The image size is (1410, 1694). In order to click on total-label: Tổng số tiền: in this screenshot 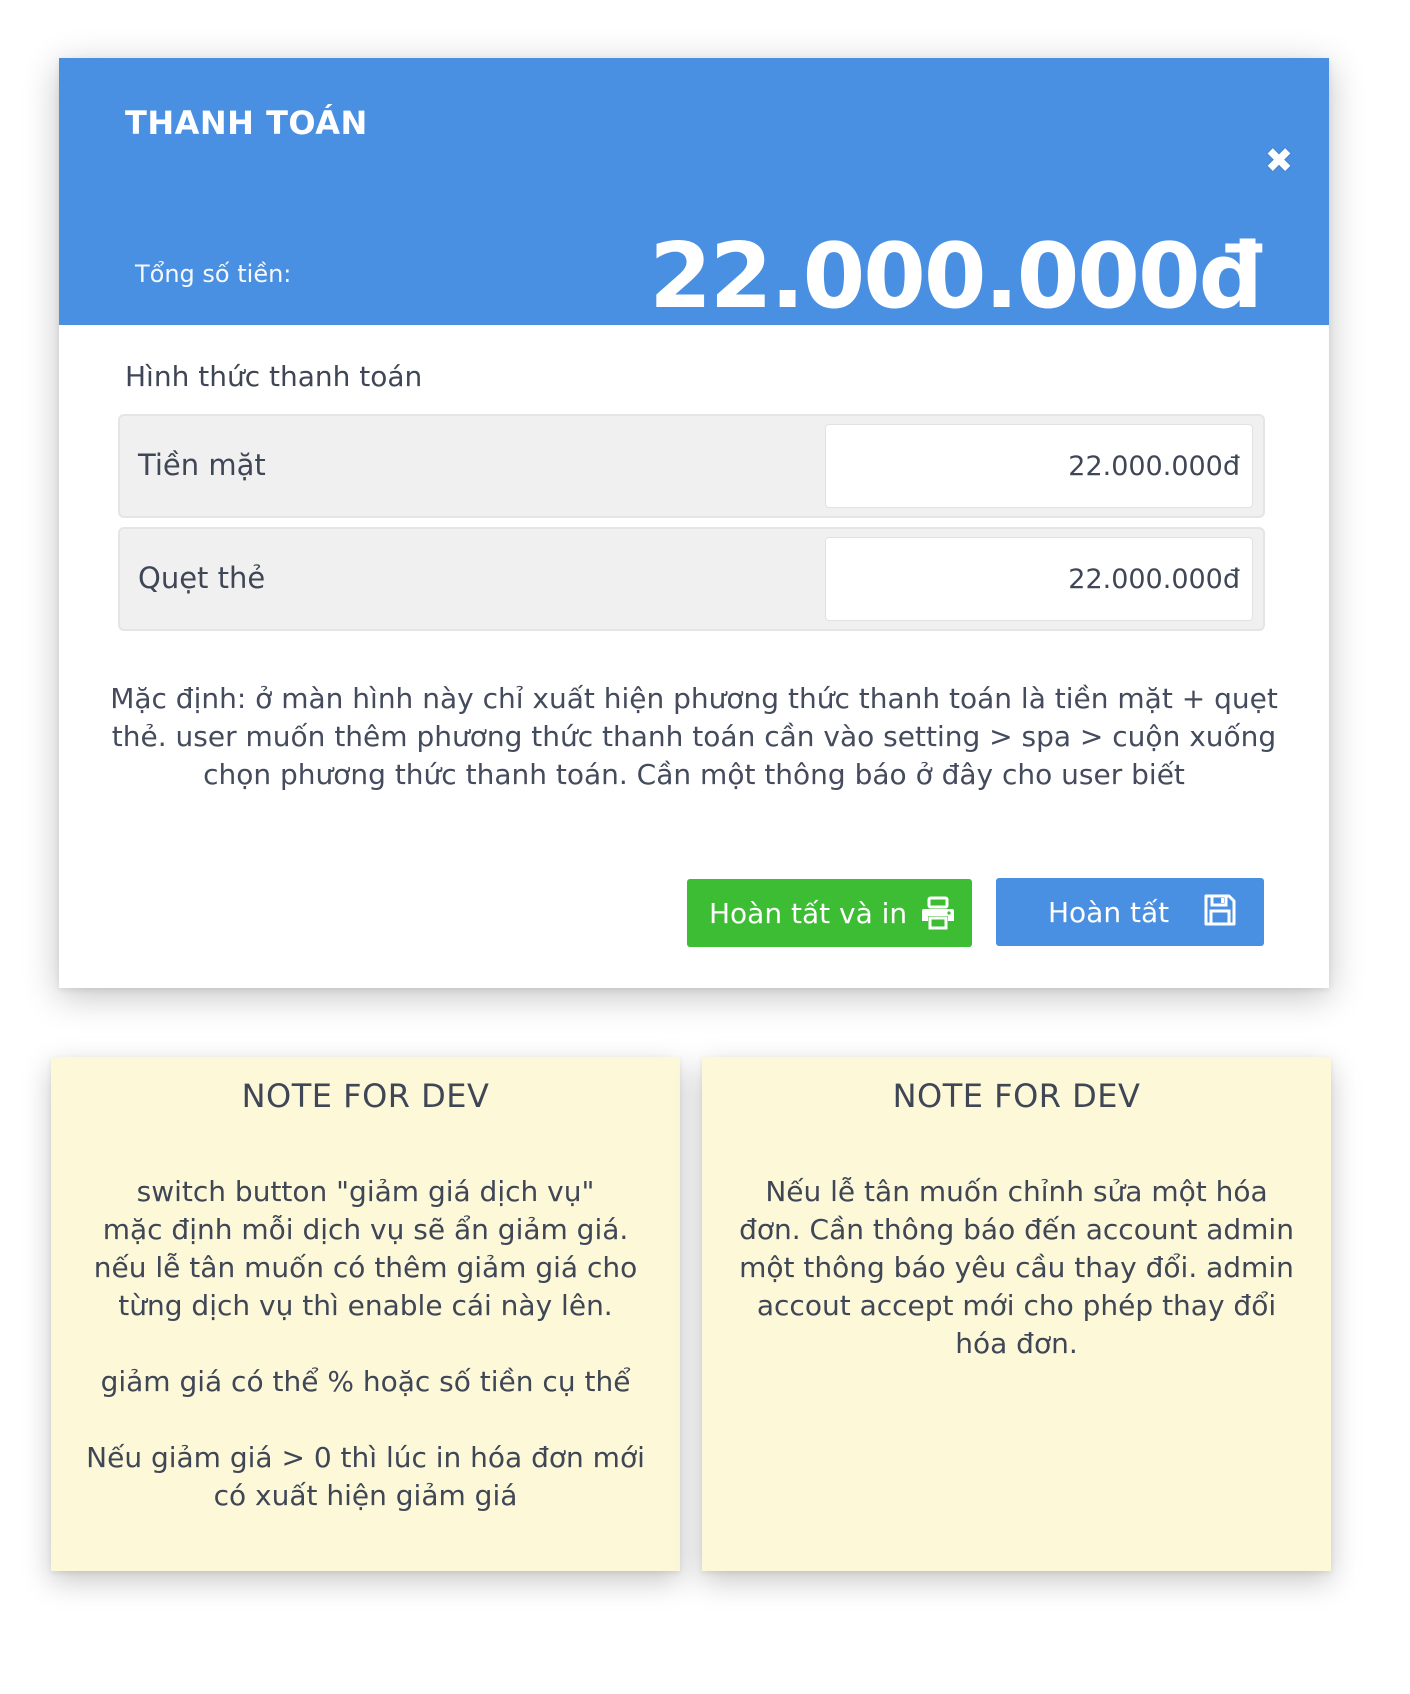, I will do `click(213, 274)`.